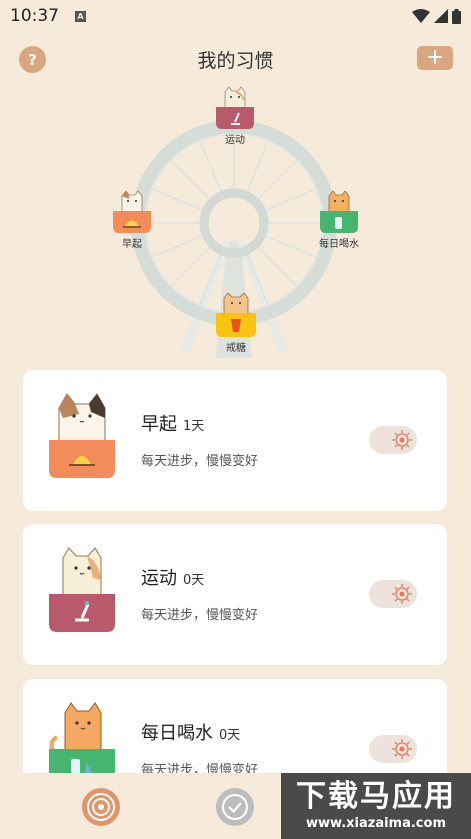  I want to click on habit-title-row: 运动 0天, so click(172, 577).